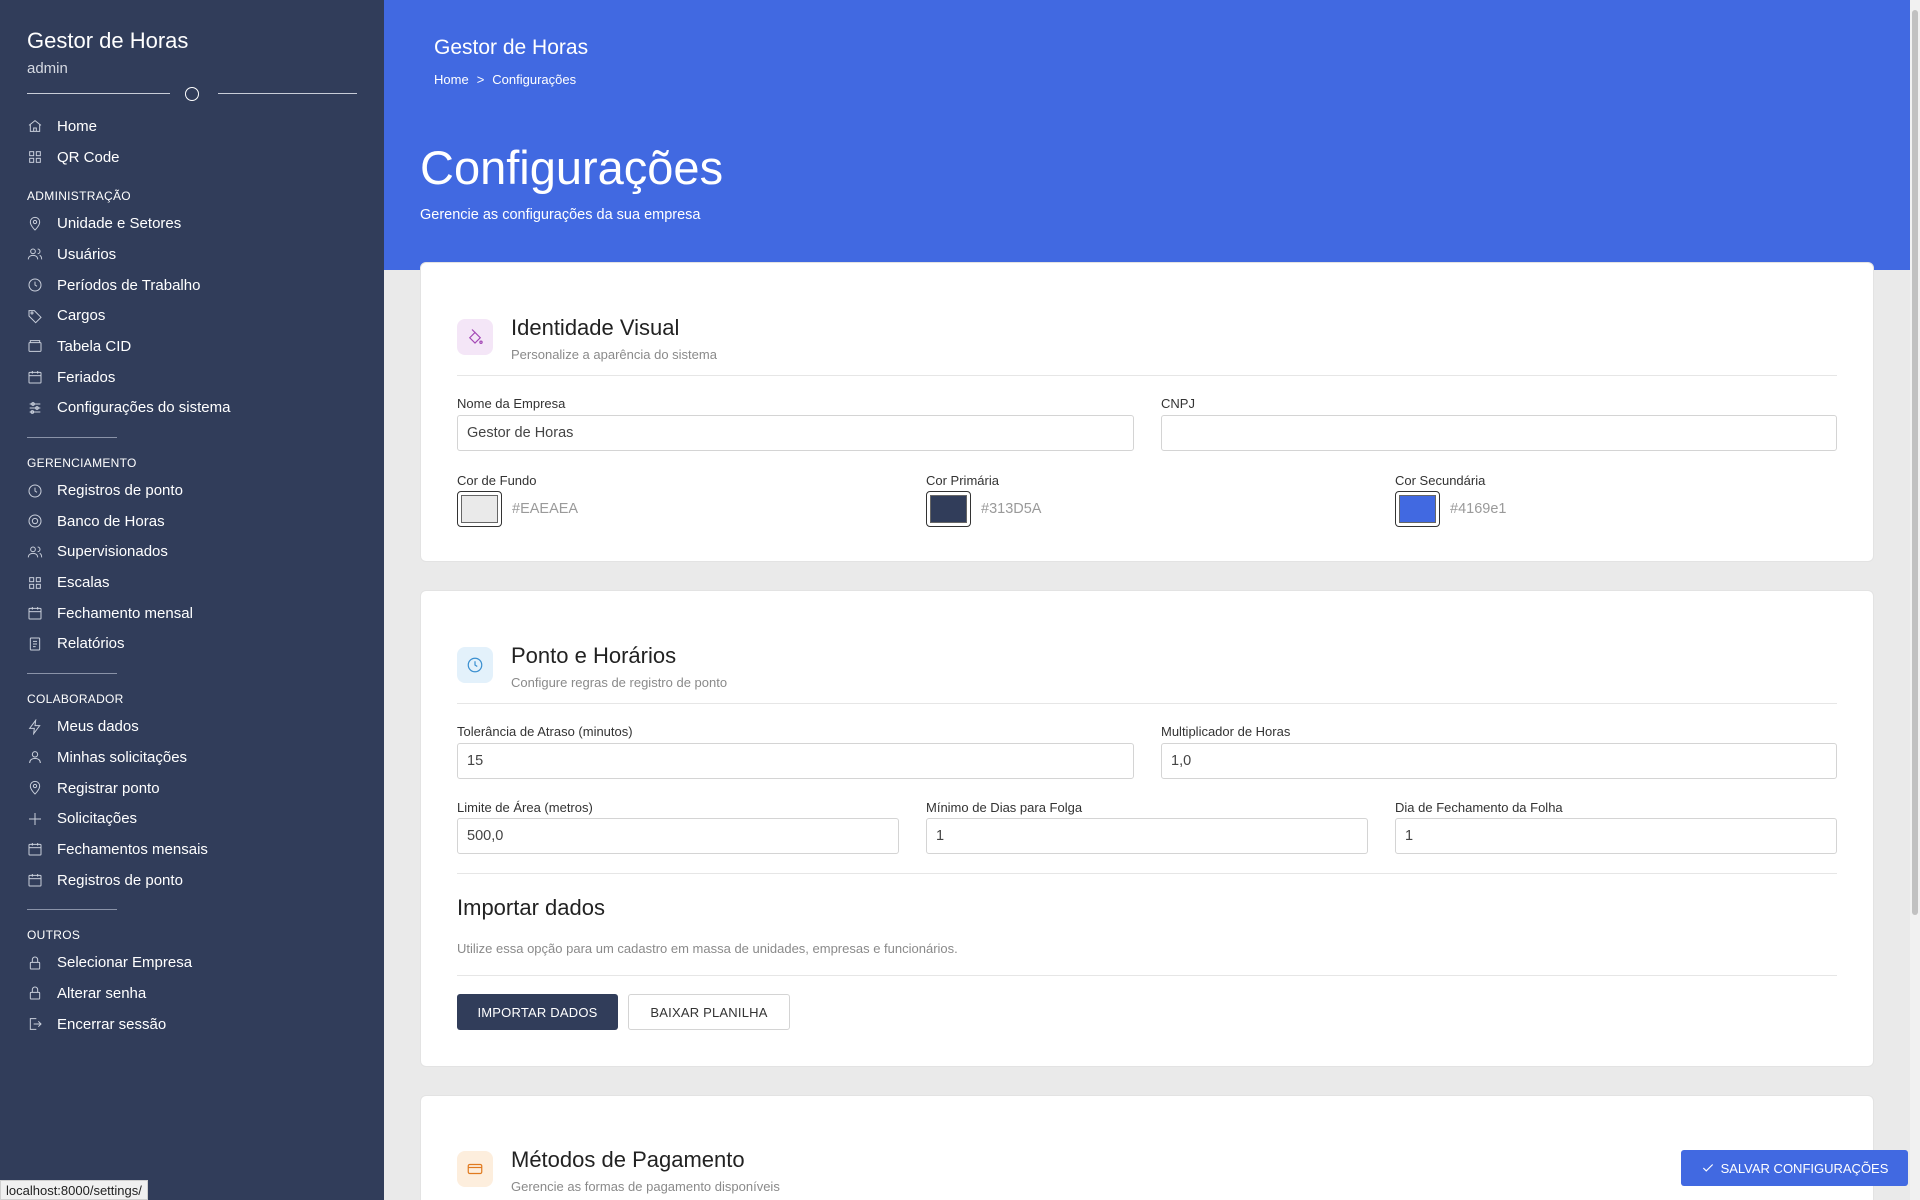  What do you see at coordinates (86, 377) in the screenshot?
I see `sidebar-item-label: Feriados` at bounding box center [86, 377].